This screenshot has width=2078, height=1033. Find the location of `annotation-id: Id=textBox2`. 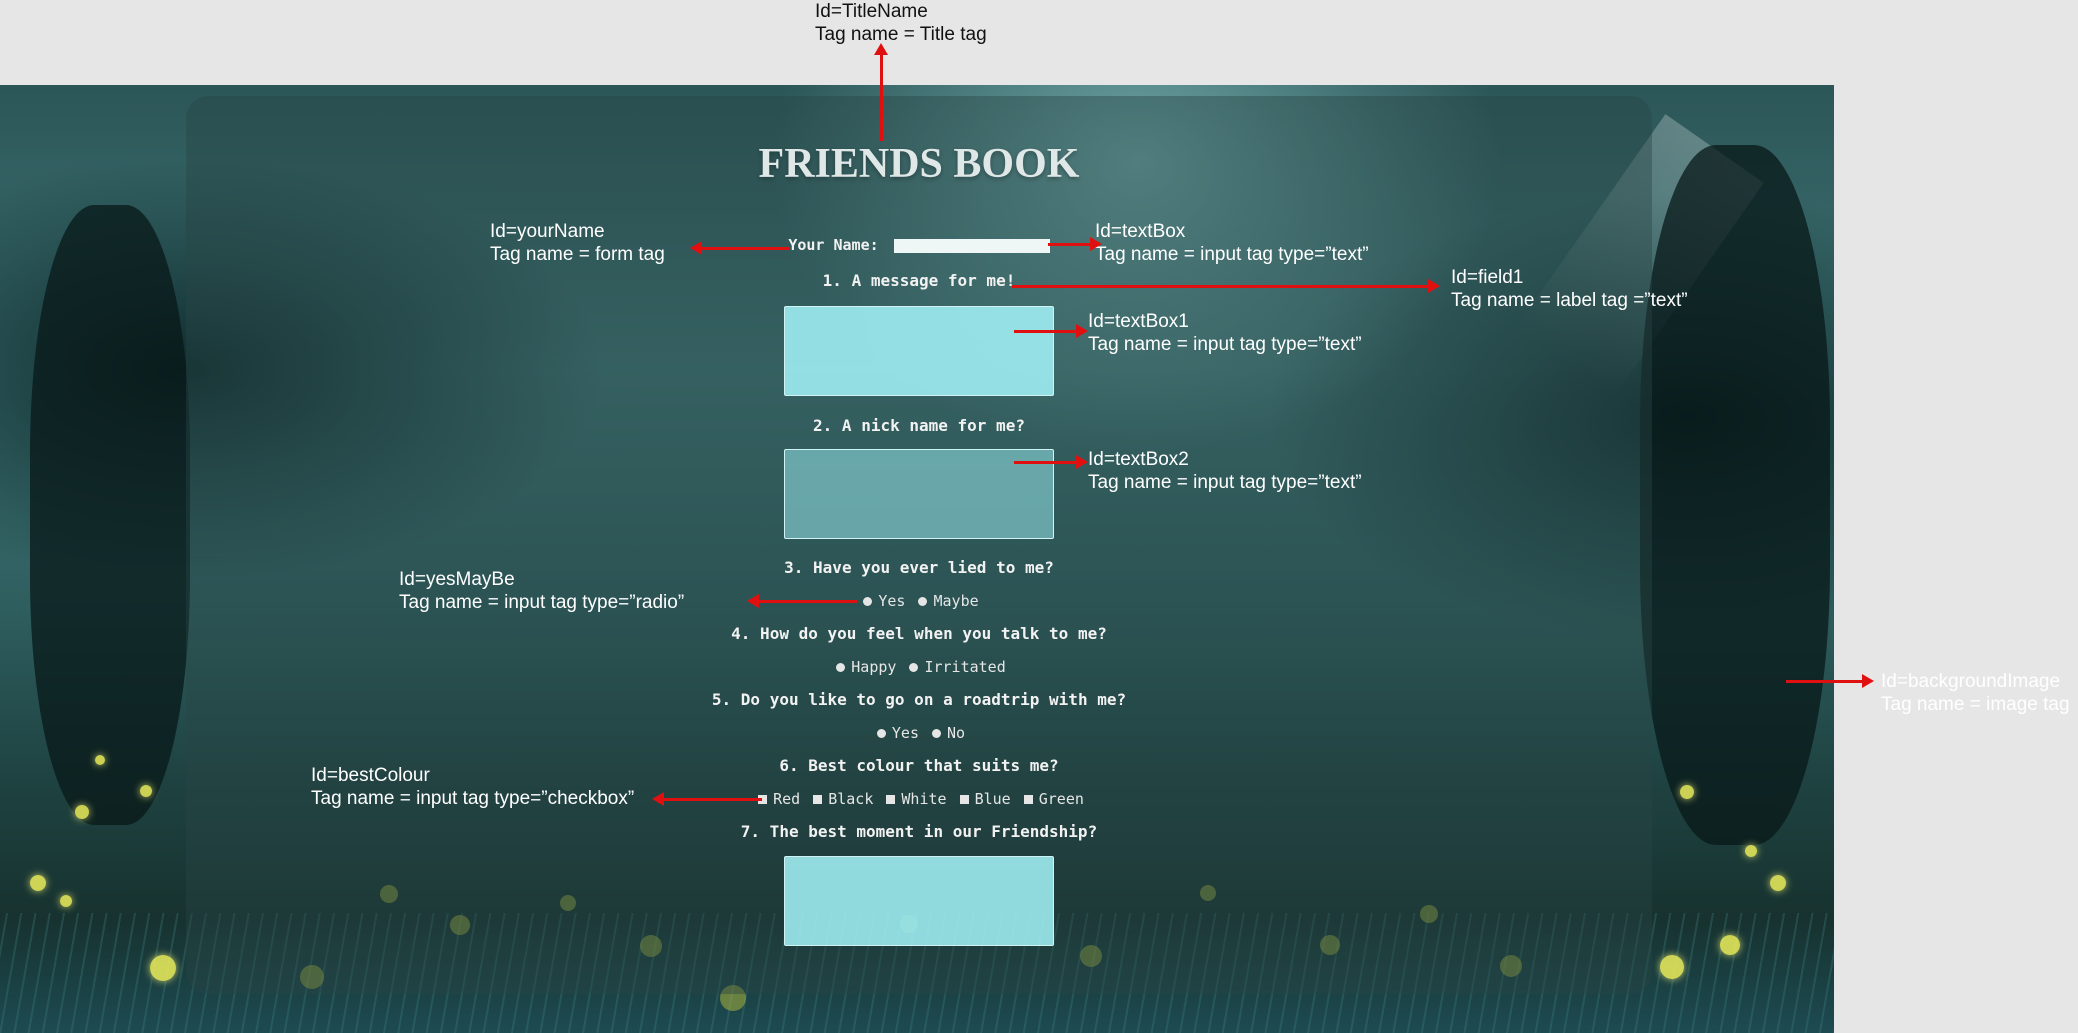

annotation-id: Id=textBox2 is located at coordinates (1138, 459).